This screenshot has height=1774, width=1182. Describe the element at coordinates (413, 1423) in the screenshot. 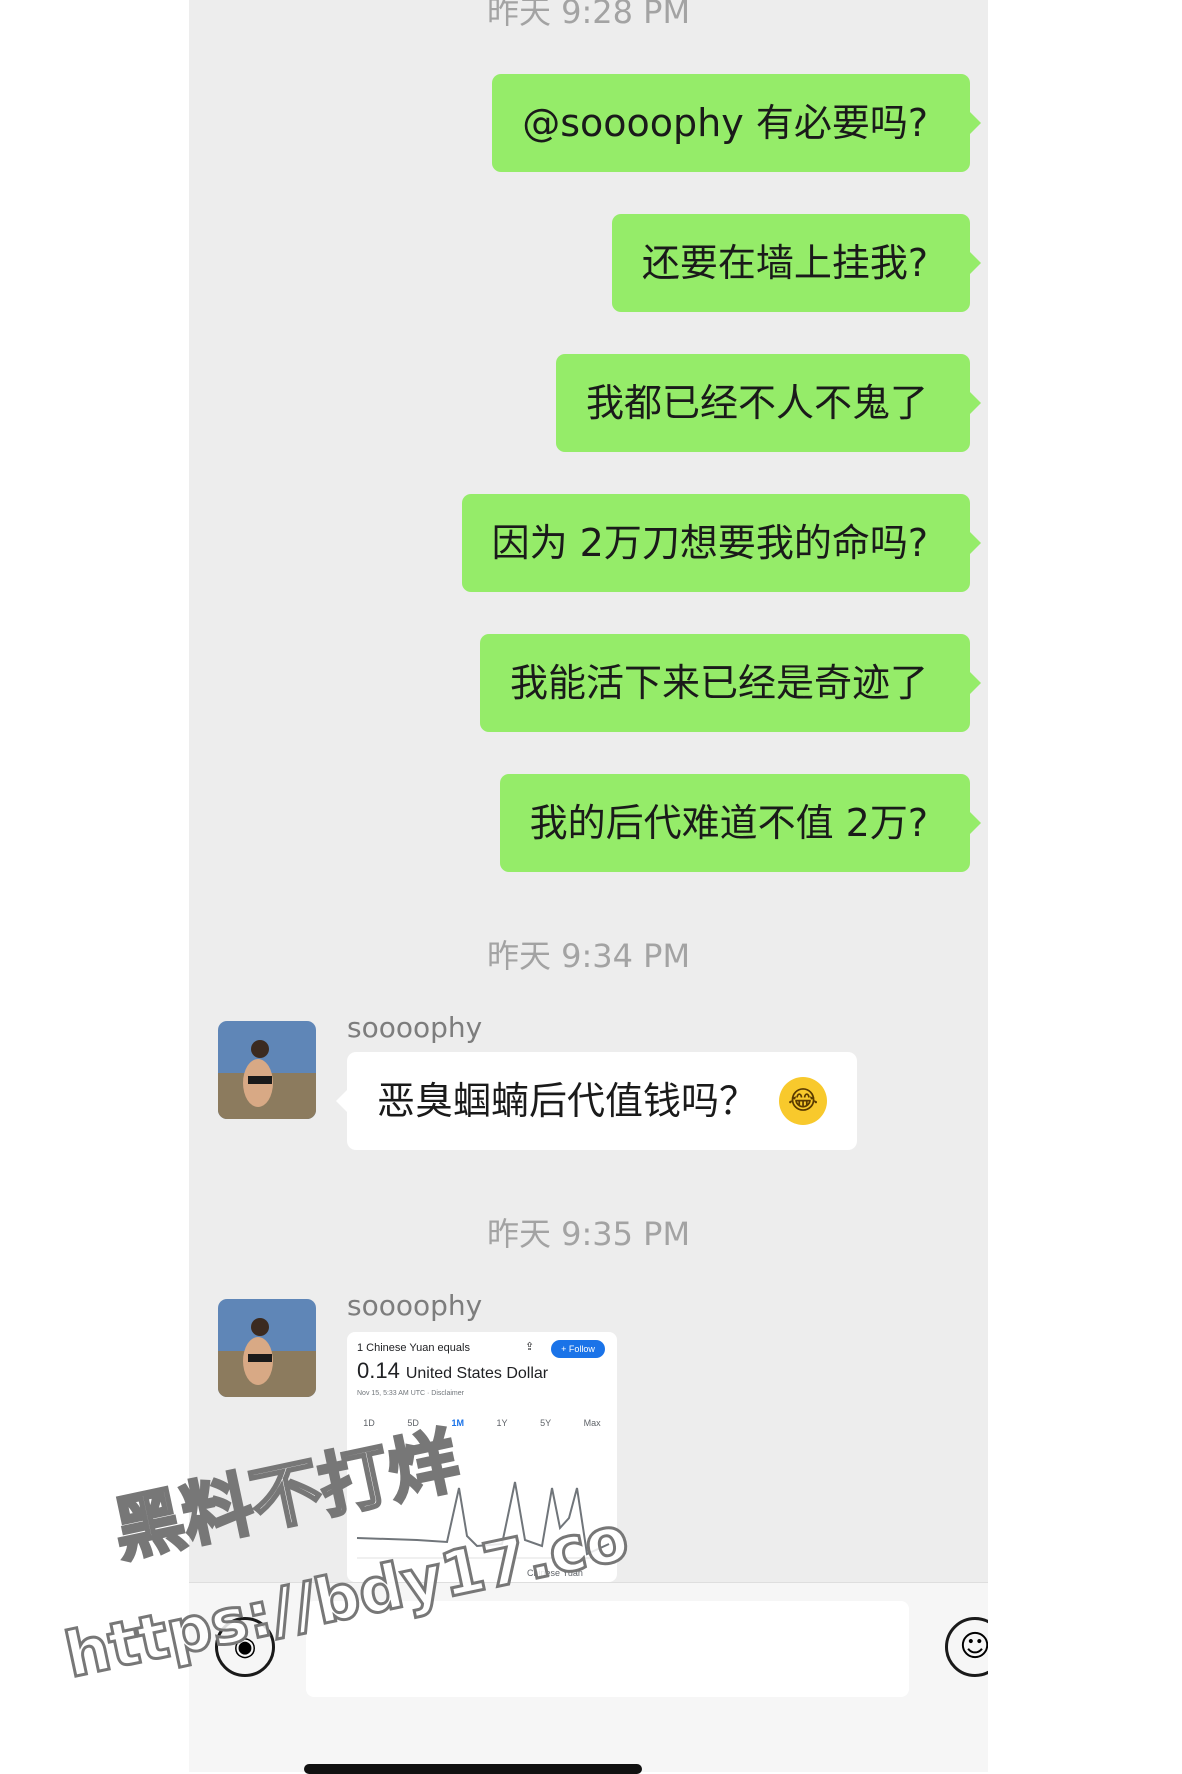

I see `tab: 5D` at that location.